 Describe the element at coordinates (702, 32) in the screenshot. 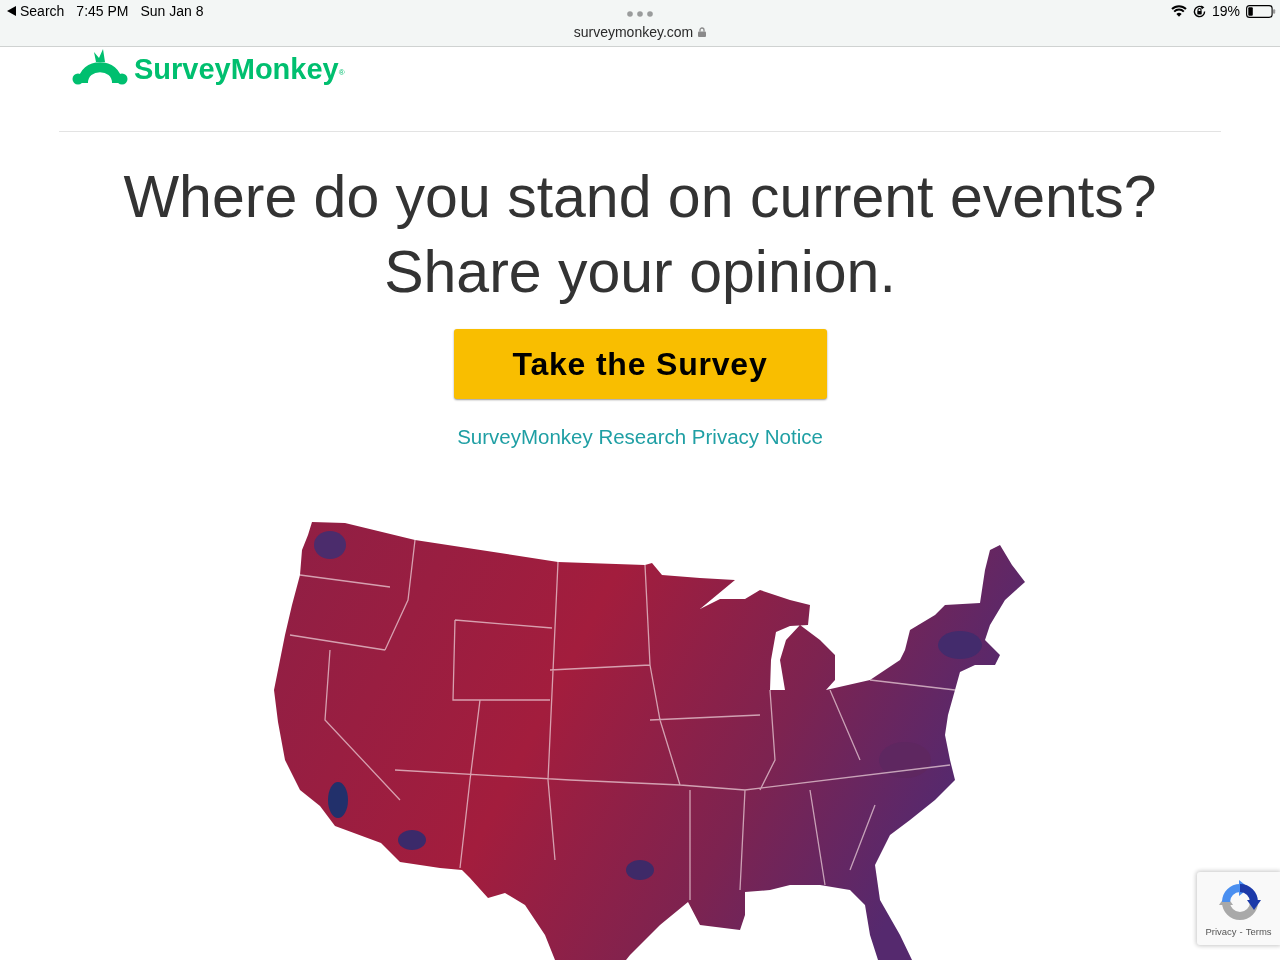

I see `lock-icon` at that location.